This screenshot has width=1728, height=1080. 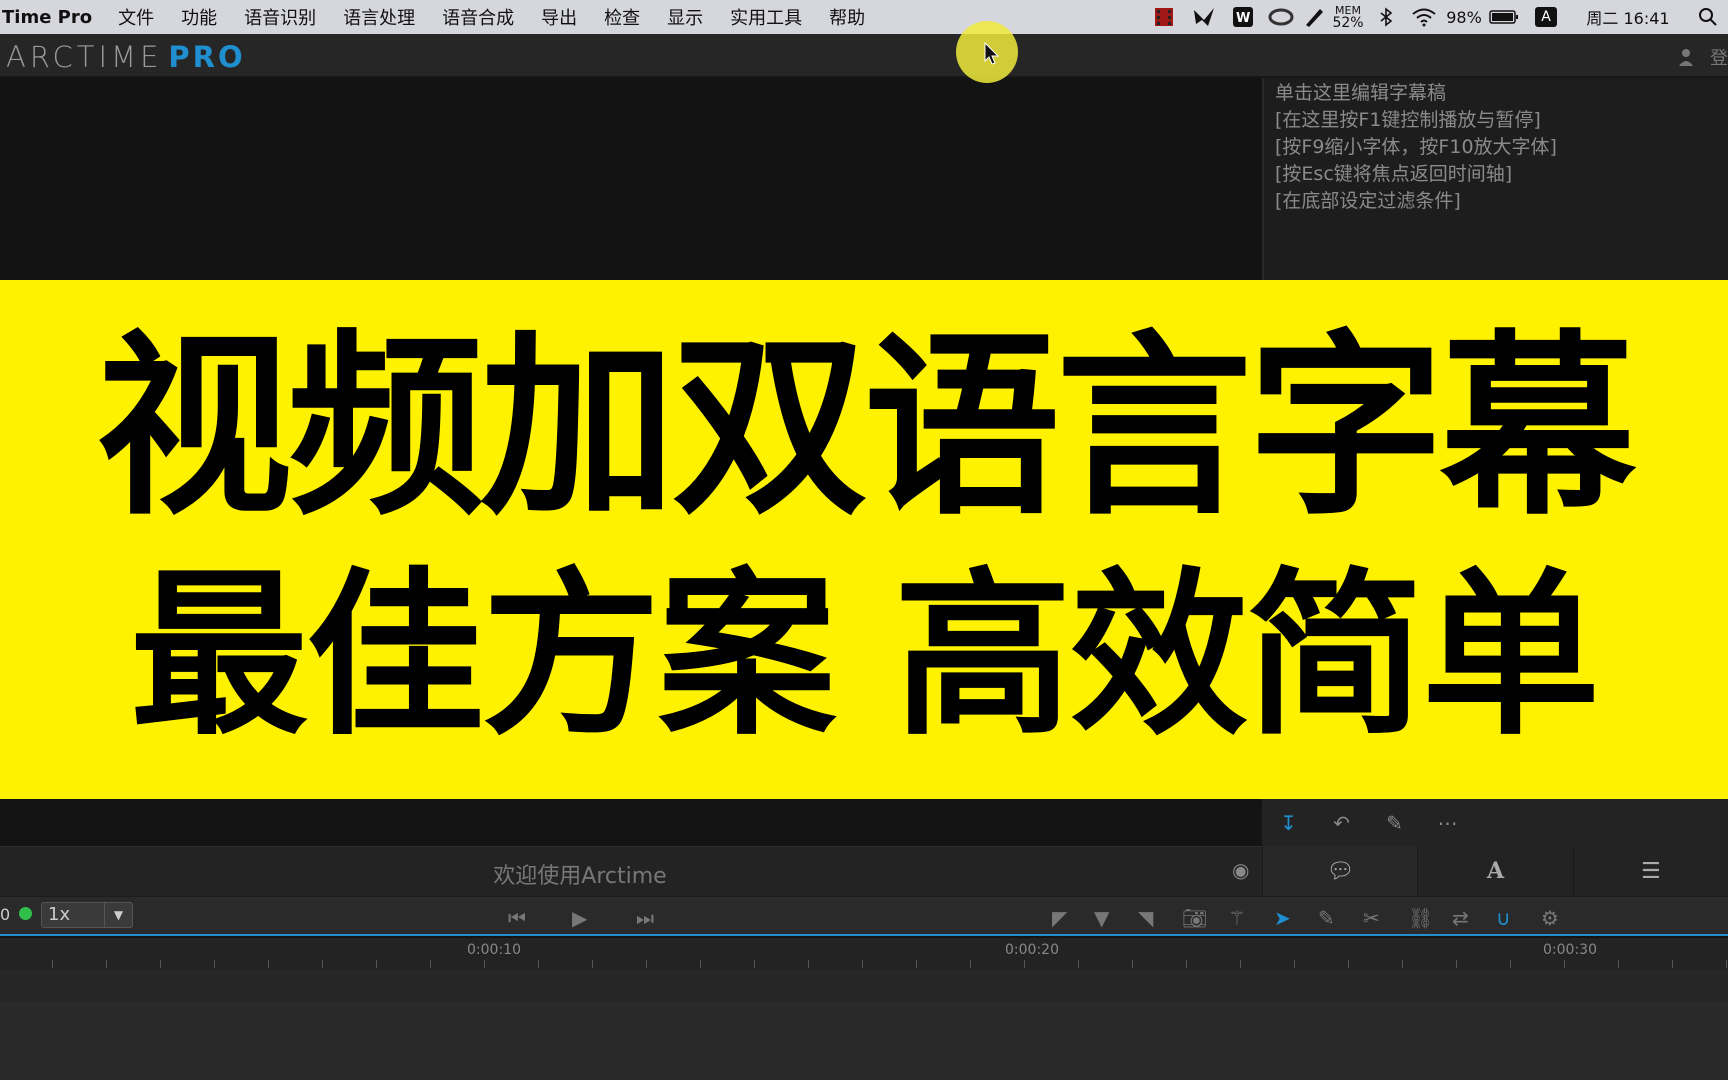 What do you see at coordinates (1719, 57) in the screenshot?
I see `login-label: 登` at bounding box center [1719, 57].